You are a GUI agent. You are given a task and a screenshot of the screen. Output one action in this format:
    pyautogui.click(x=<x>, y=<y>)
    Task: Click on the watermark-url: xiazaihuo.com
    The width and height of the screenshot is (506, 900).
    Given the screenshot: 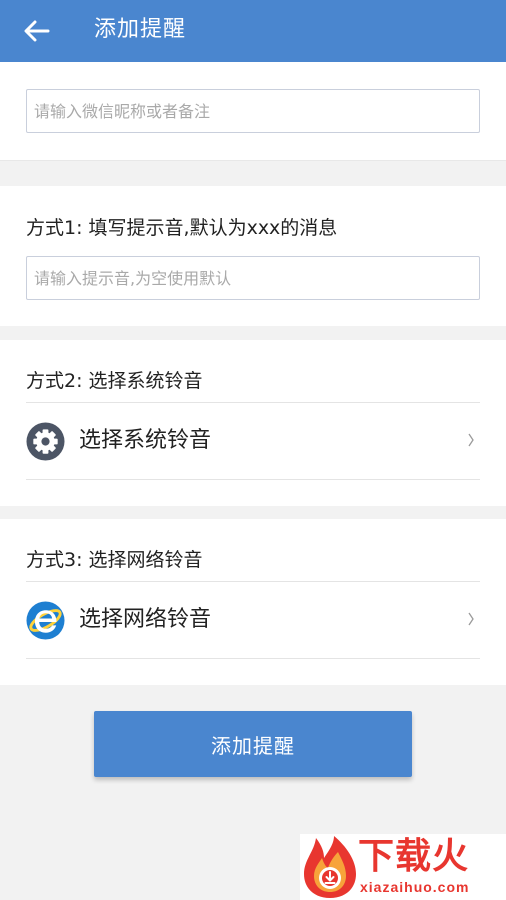 What is the action you would take?
    pyautogui.click(x=415, y=887)
    